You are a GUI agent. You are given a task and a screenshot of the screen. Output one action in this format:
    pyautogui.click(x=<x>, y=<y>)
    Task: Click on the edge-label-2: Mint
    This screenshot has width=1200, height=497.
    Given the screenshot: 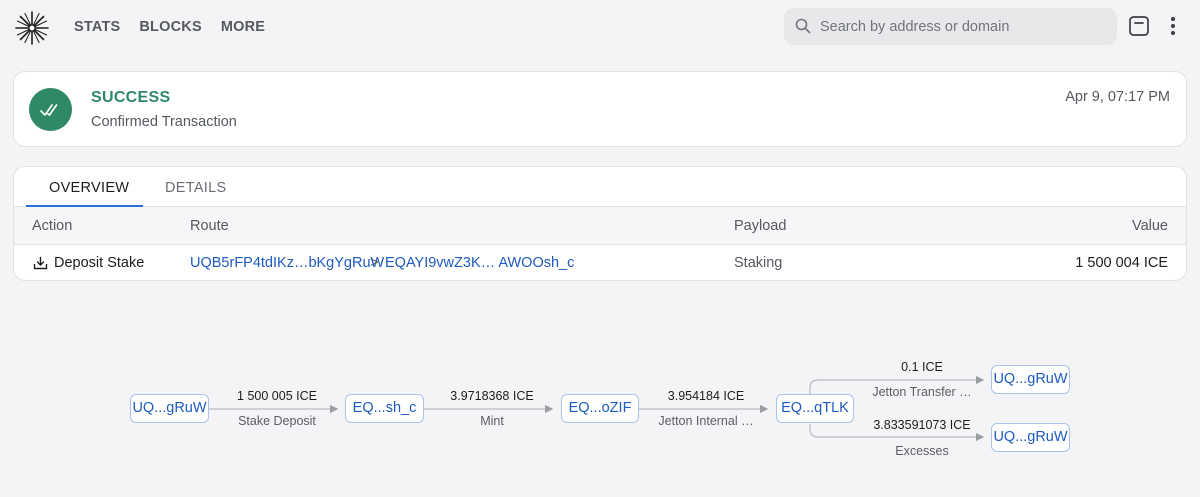 What is the action you would take?
    pyautogui.click(x=492, y=421)
    